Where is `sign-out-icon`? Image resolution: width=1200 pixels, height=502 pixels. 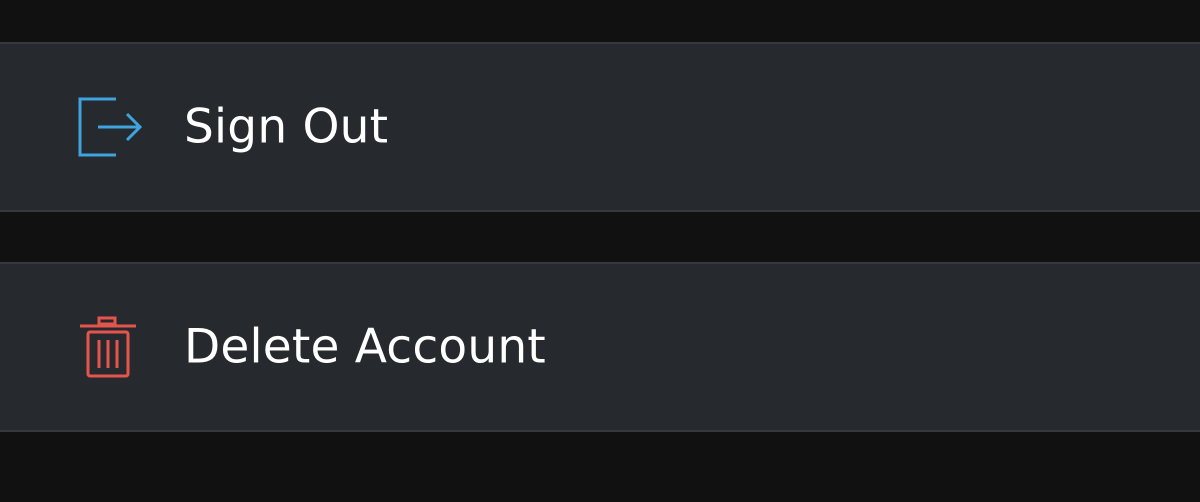 sign-out-icon is located at coordinates (110, 127).